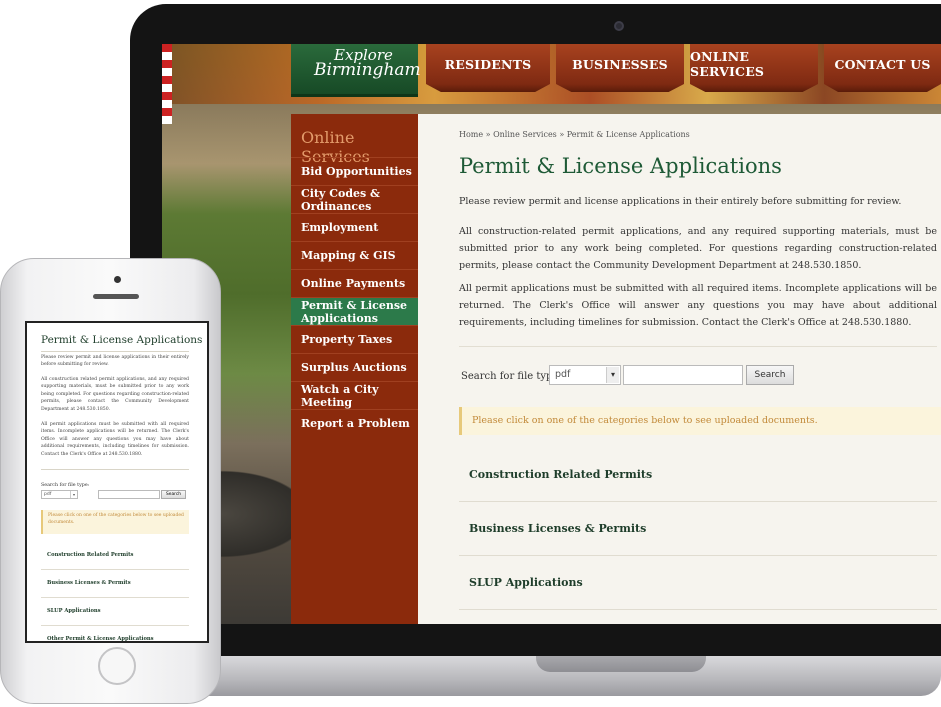 This screenshot has height=707, width=941. What do you see at coordinates (558, 528) in the screenshot?
I see `category-label: Business Licenses & Permits` at bounding box center [558, 528].